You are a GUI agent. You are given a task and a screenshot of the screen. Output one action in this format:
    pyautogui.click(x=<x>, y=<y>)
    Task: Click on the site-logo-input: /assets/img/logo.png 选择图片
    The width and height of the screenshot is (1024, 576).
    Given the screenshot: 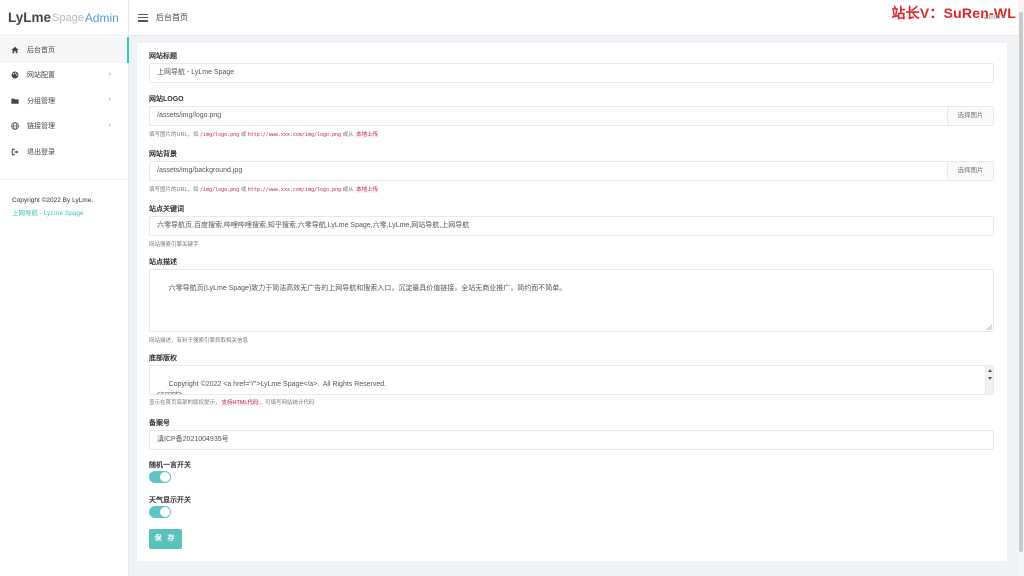 What is the action you would take?
    pyautogui.click(x=571, y=116)
    